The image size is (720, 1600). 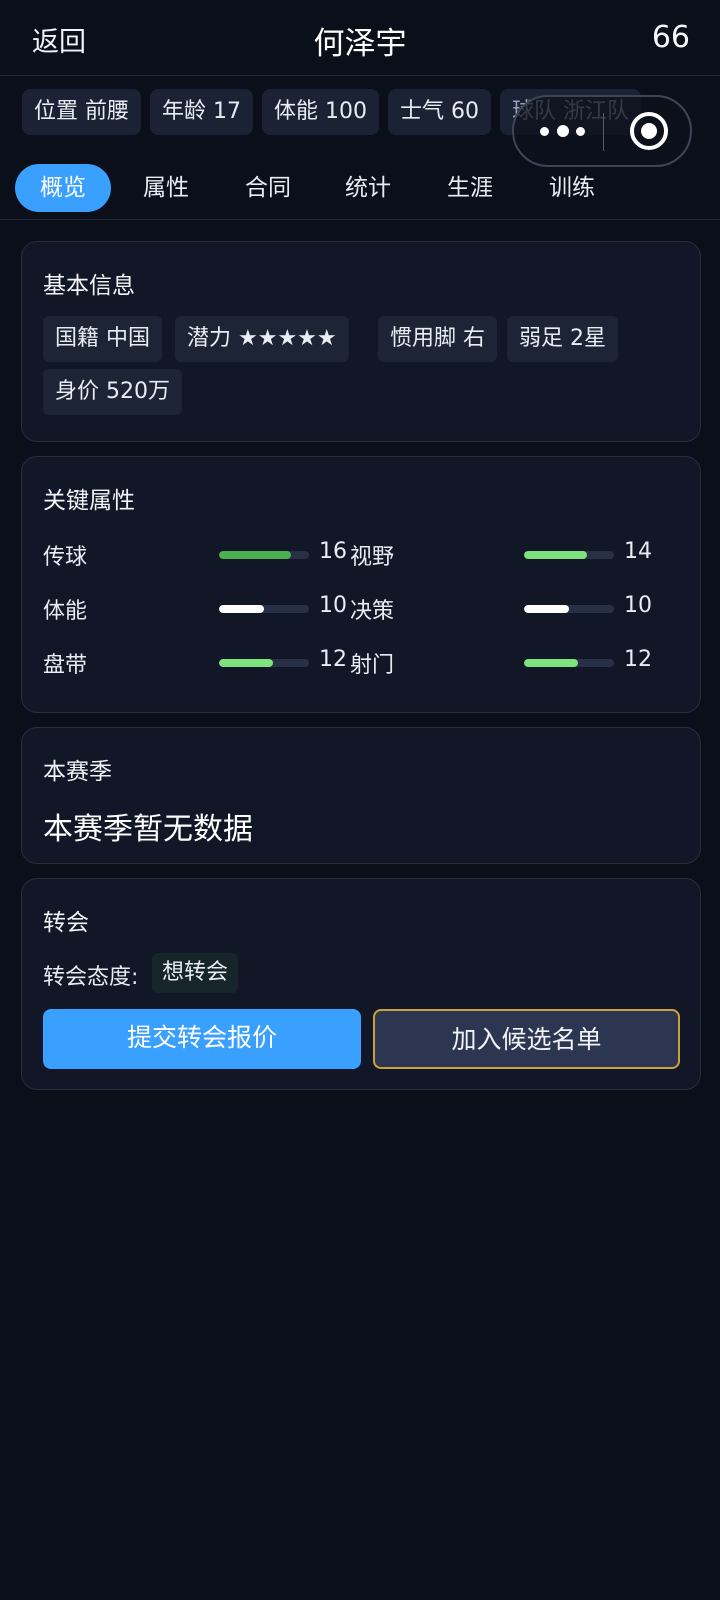 I want to click on more-dots-icon, so click(x=563, y=131).